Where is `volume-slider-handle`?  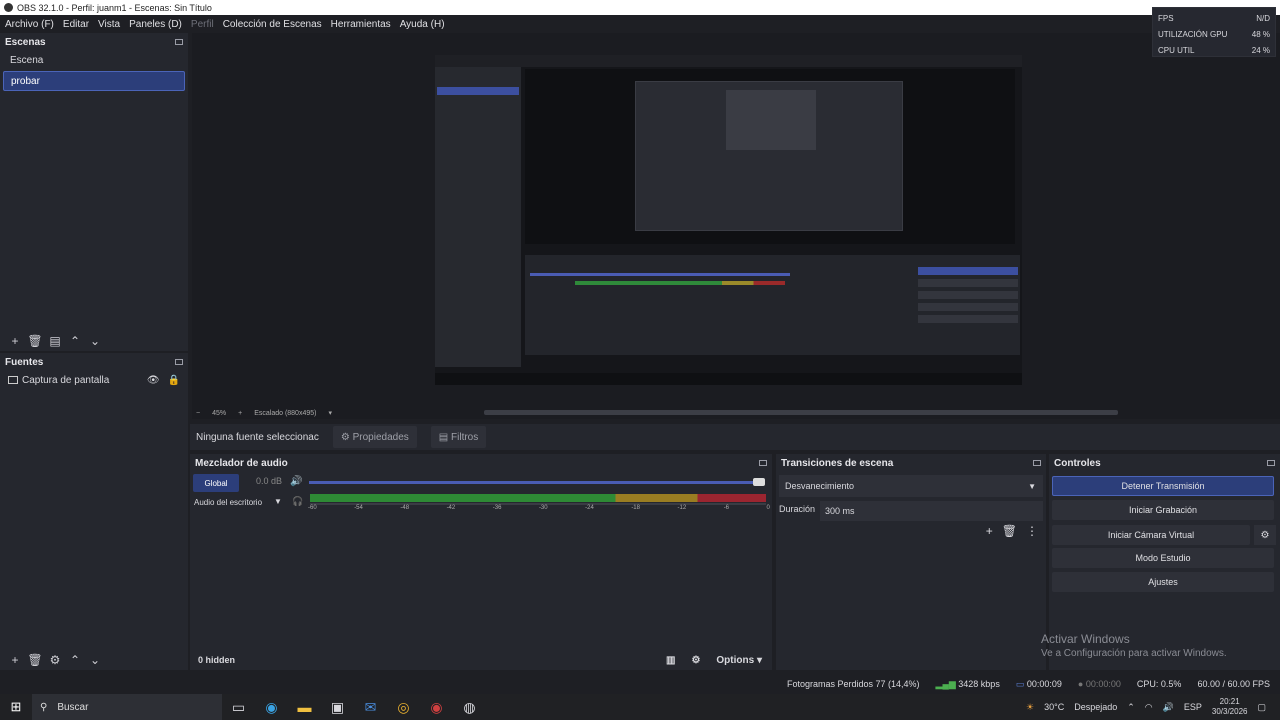 volume-slider-handle is located at coordinates (759, 482).